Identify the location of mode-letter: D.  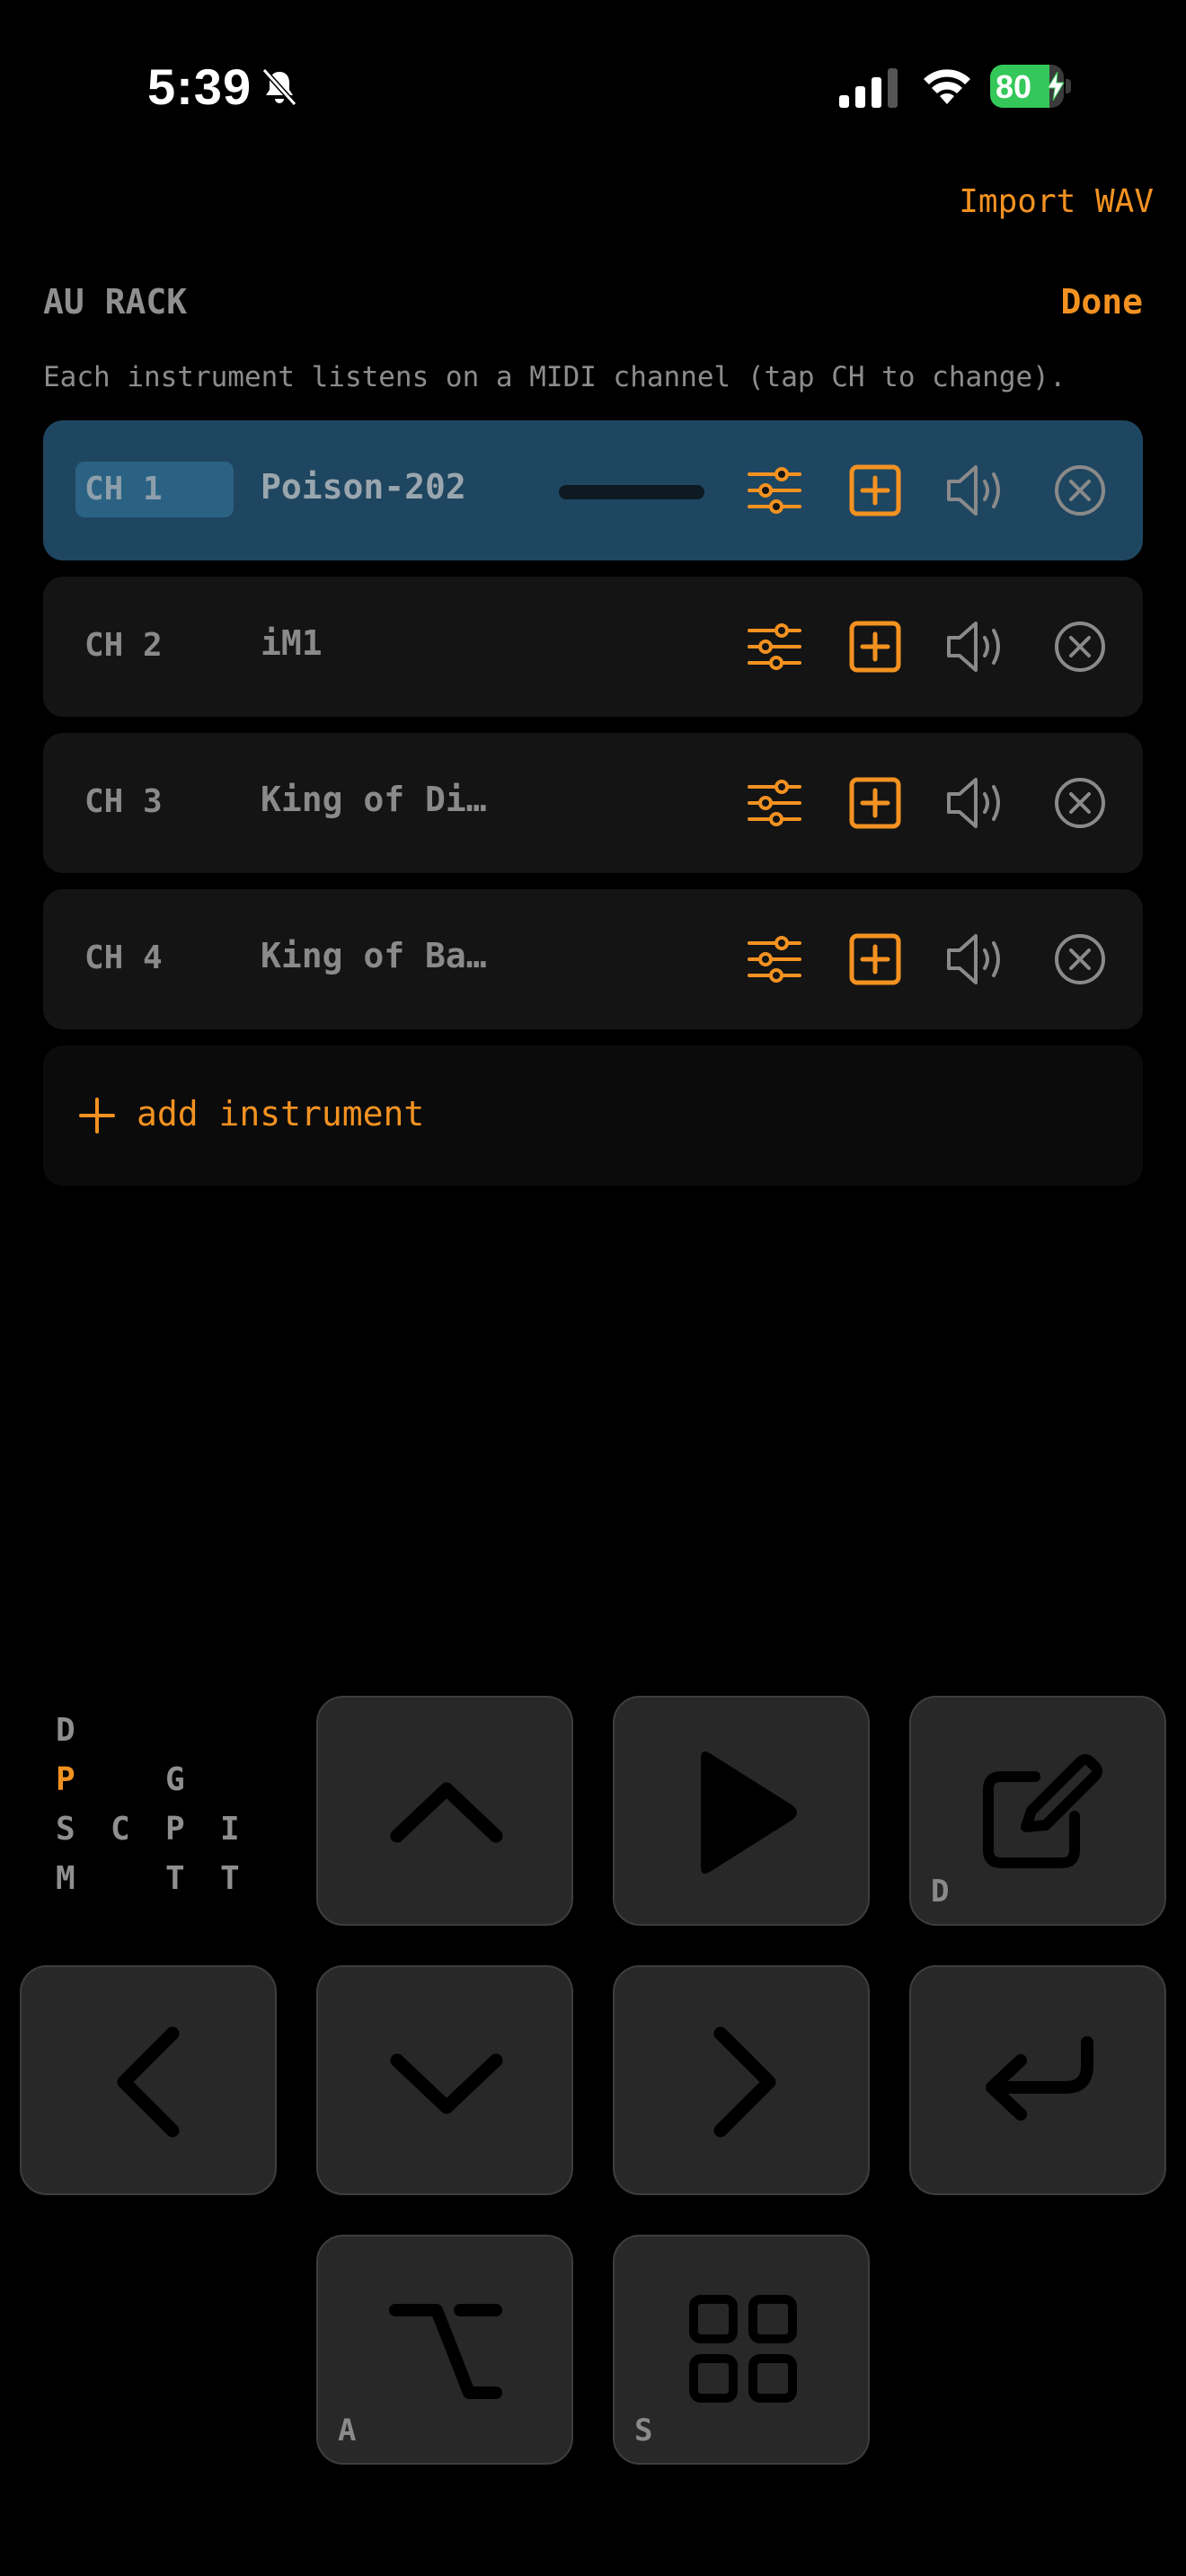
(65, 1730).